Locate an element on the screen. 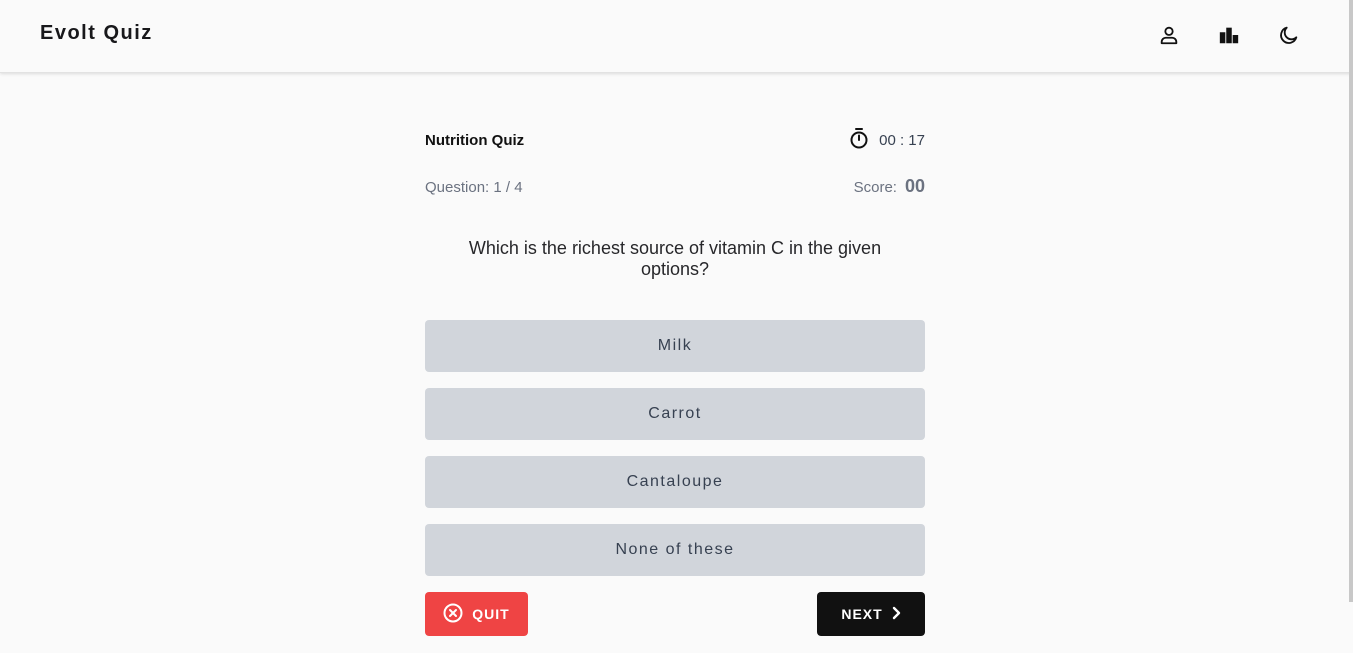  quit-button: QUIT is located at coordinates (476, 614).